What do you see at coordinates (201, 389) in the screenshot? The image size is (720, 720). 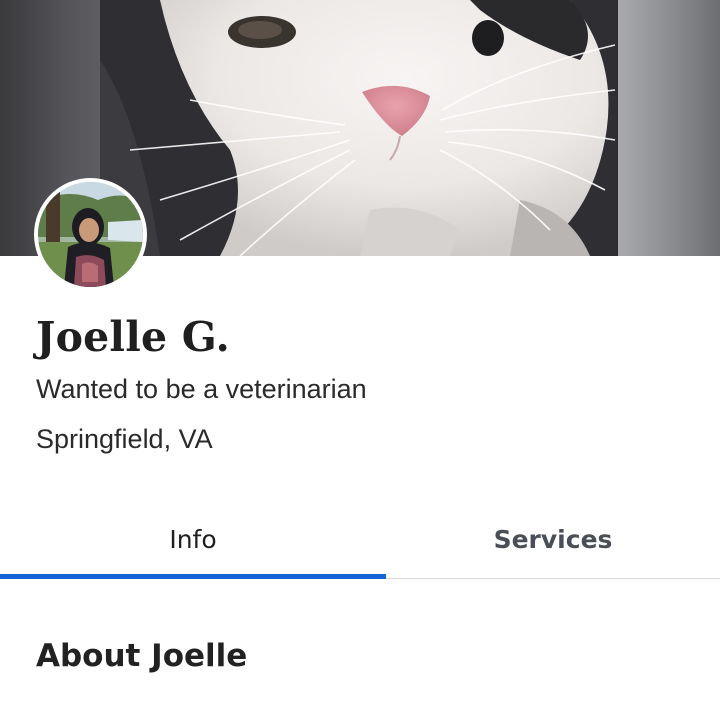 I see `profile-tagline: Wanted to be a veterinarian` at bounding box center [201, 389].